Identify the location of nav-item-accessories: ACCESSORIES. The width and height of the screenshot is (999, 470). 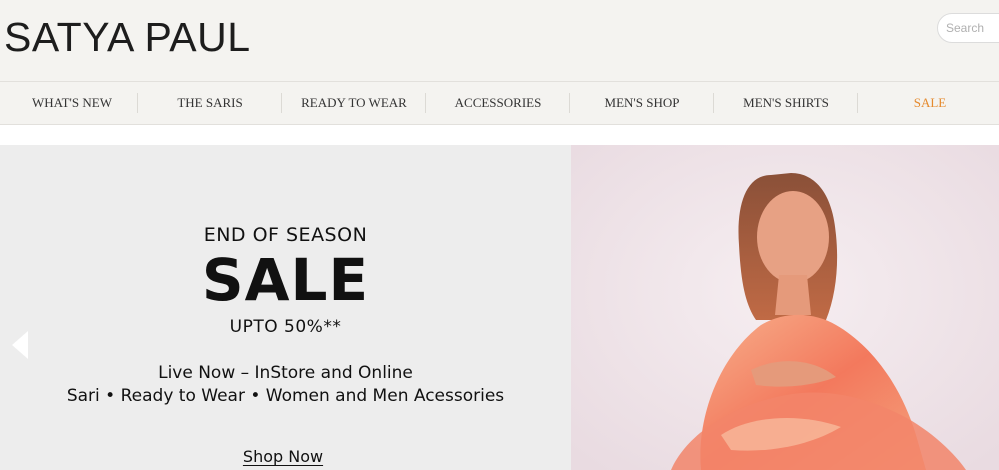
(498, 103).